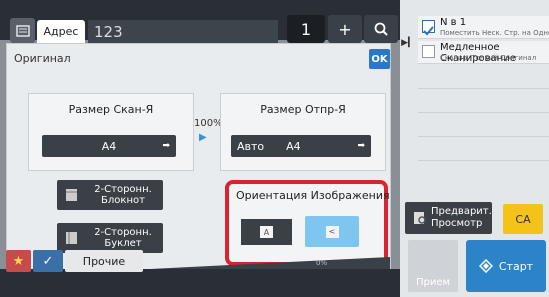  Describe the element at coordinates (488, 58) in the screenshot. I see `option-sub-label: Сканир. Тонкий Оригинал` at that location.